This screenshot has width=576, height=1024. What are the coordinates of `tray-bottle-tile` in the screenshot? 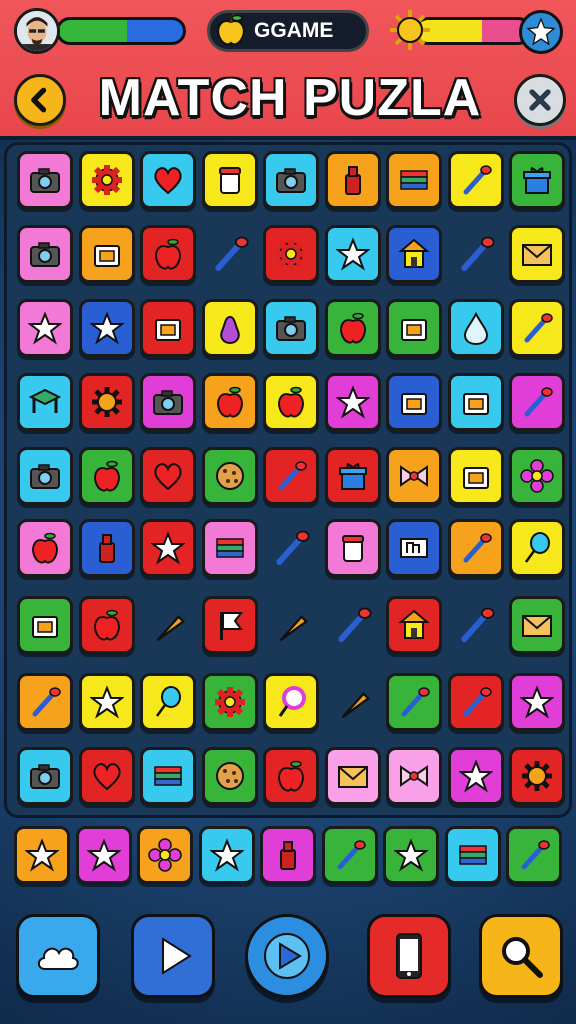 It's located at (288, 855).